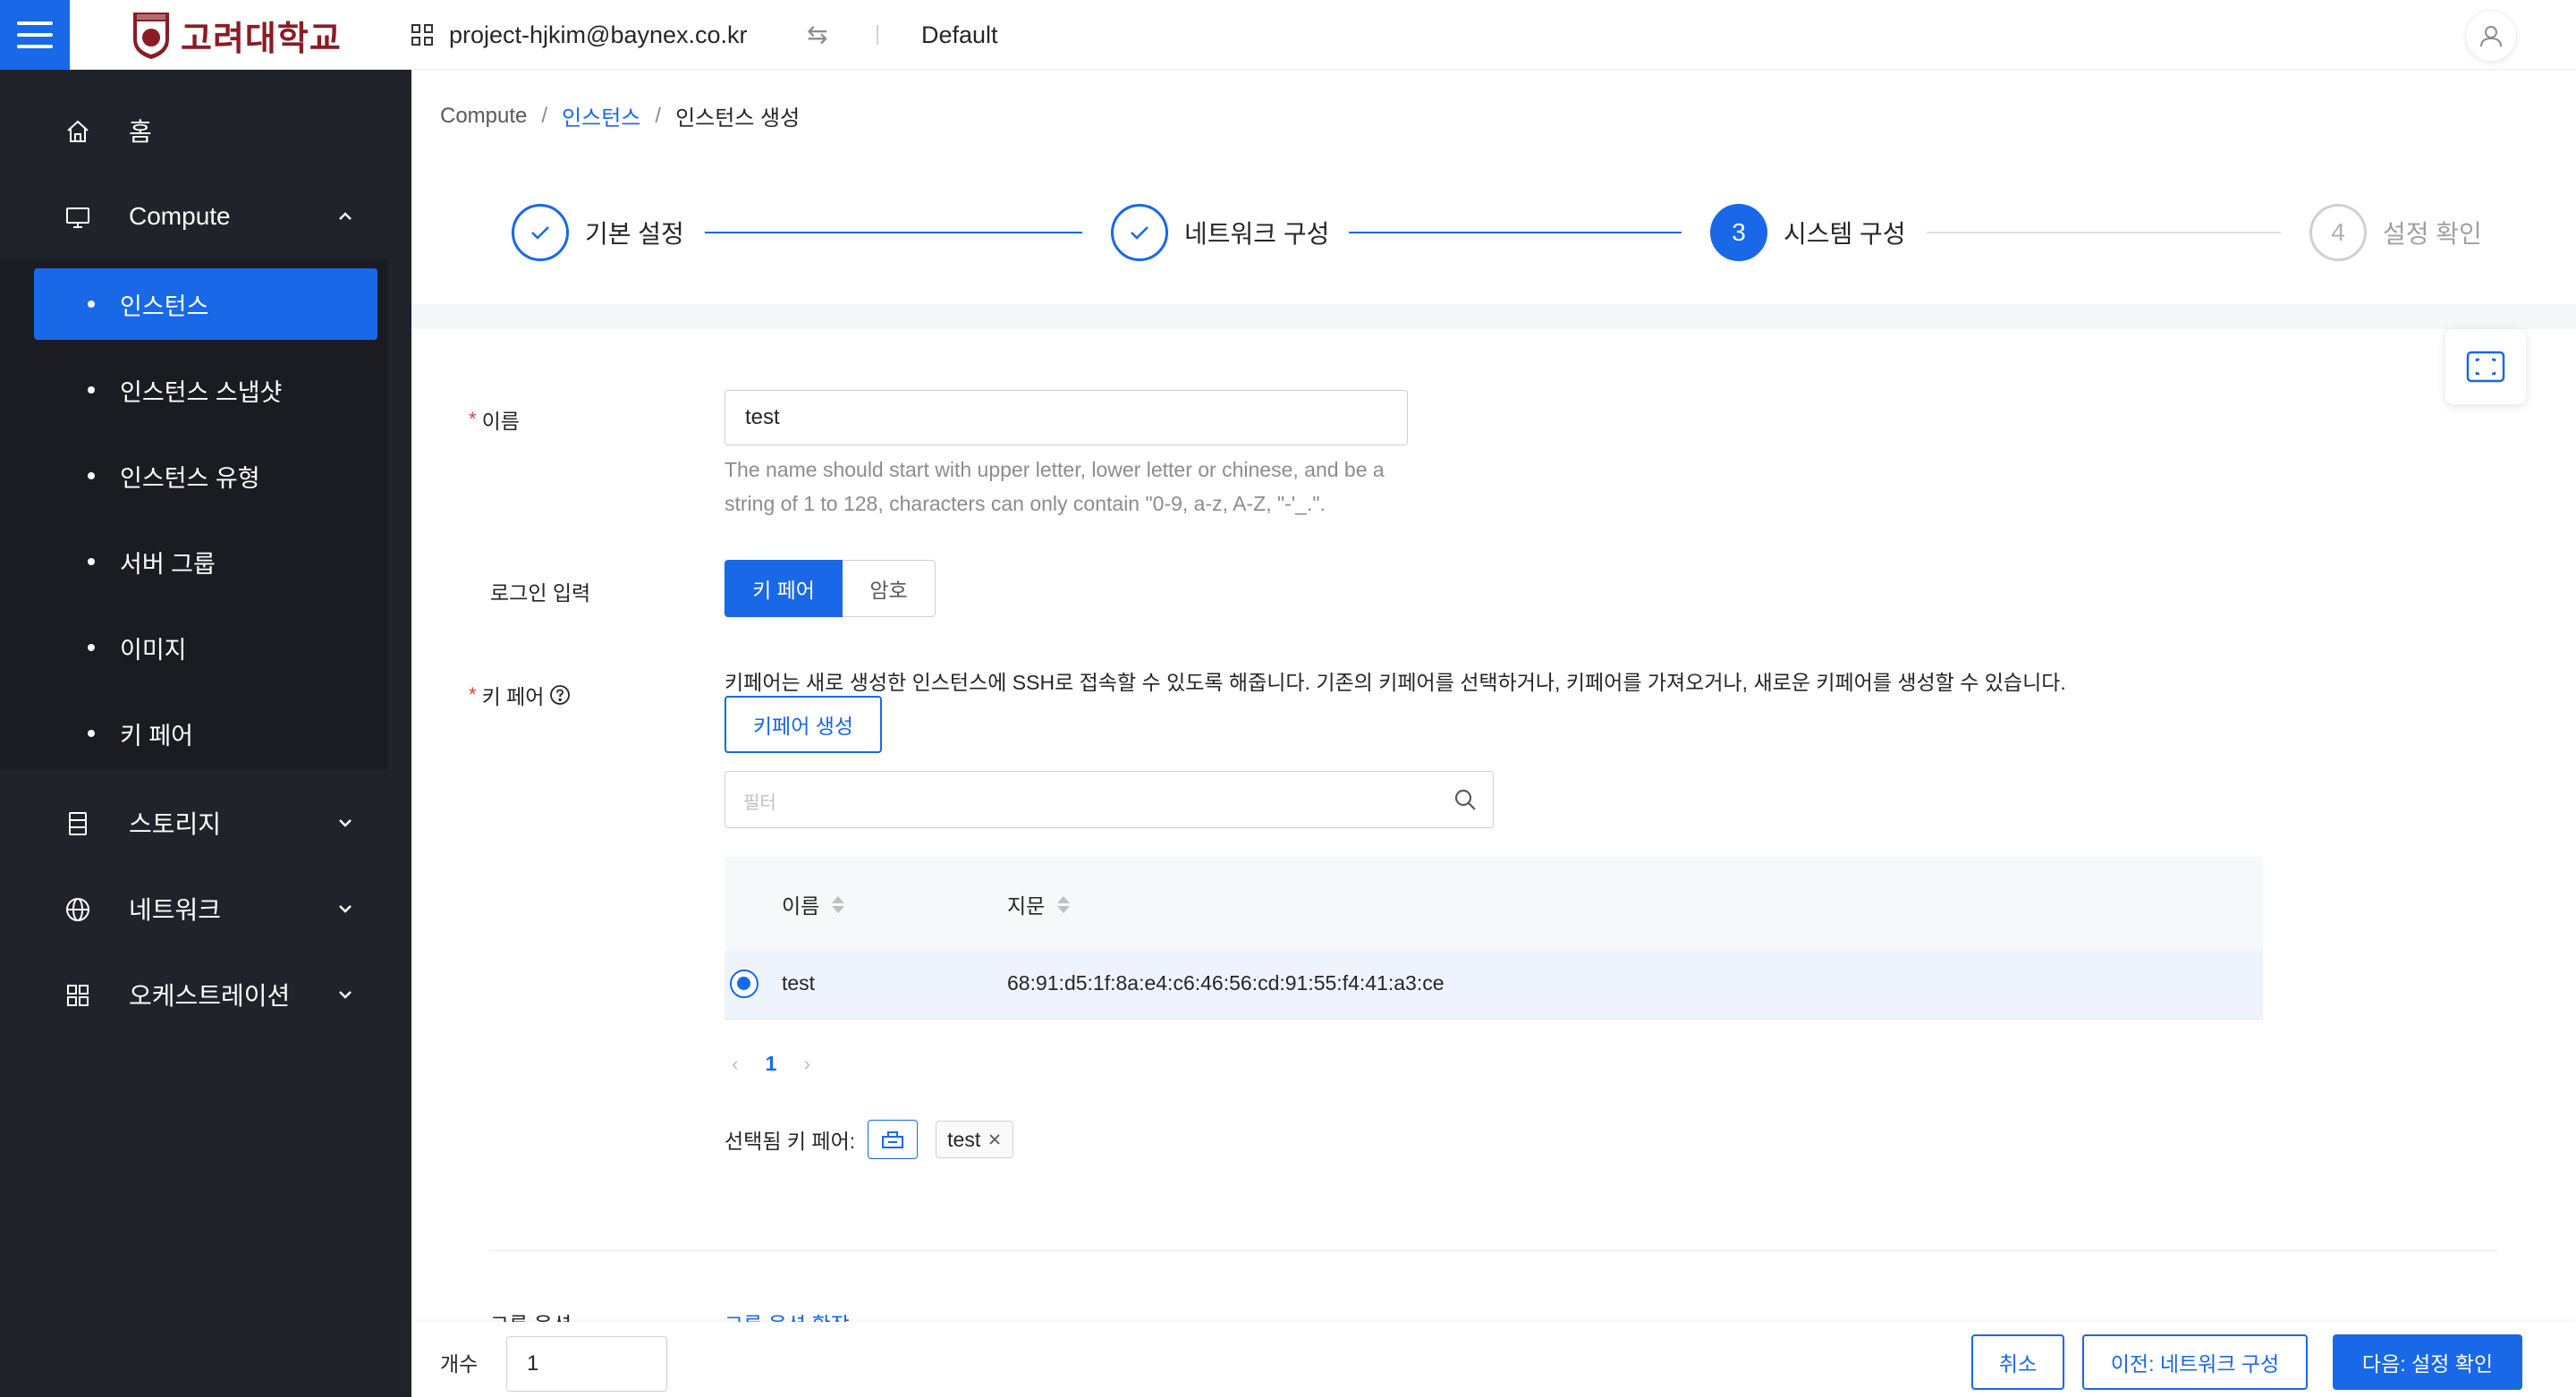 This screenshot has height=1397, width=2576. Describe the element at coordinates (801, 906) in the screenshot. I see `column-name-label: 이름` at that location.